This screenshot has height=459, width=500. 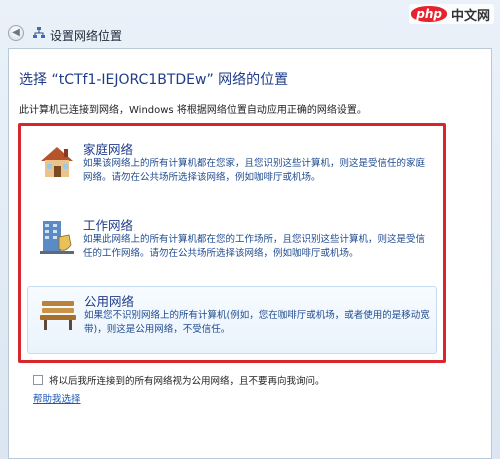 I want to click on option-public-title: 公用网络, so click(x=109, y=301).